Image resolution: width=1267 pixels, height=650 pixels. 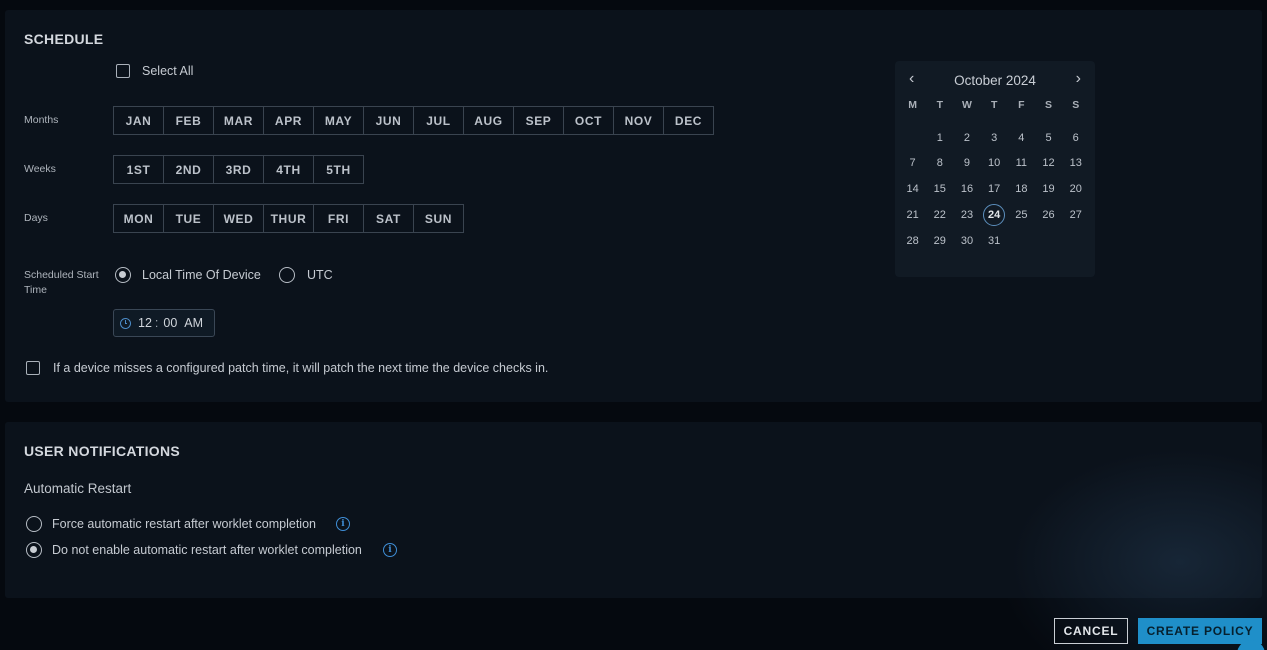 I want to click on time-minute: 00, so click(x=170, y=323).